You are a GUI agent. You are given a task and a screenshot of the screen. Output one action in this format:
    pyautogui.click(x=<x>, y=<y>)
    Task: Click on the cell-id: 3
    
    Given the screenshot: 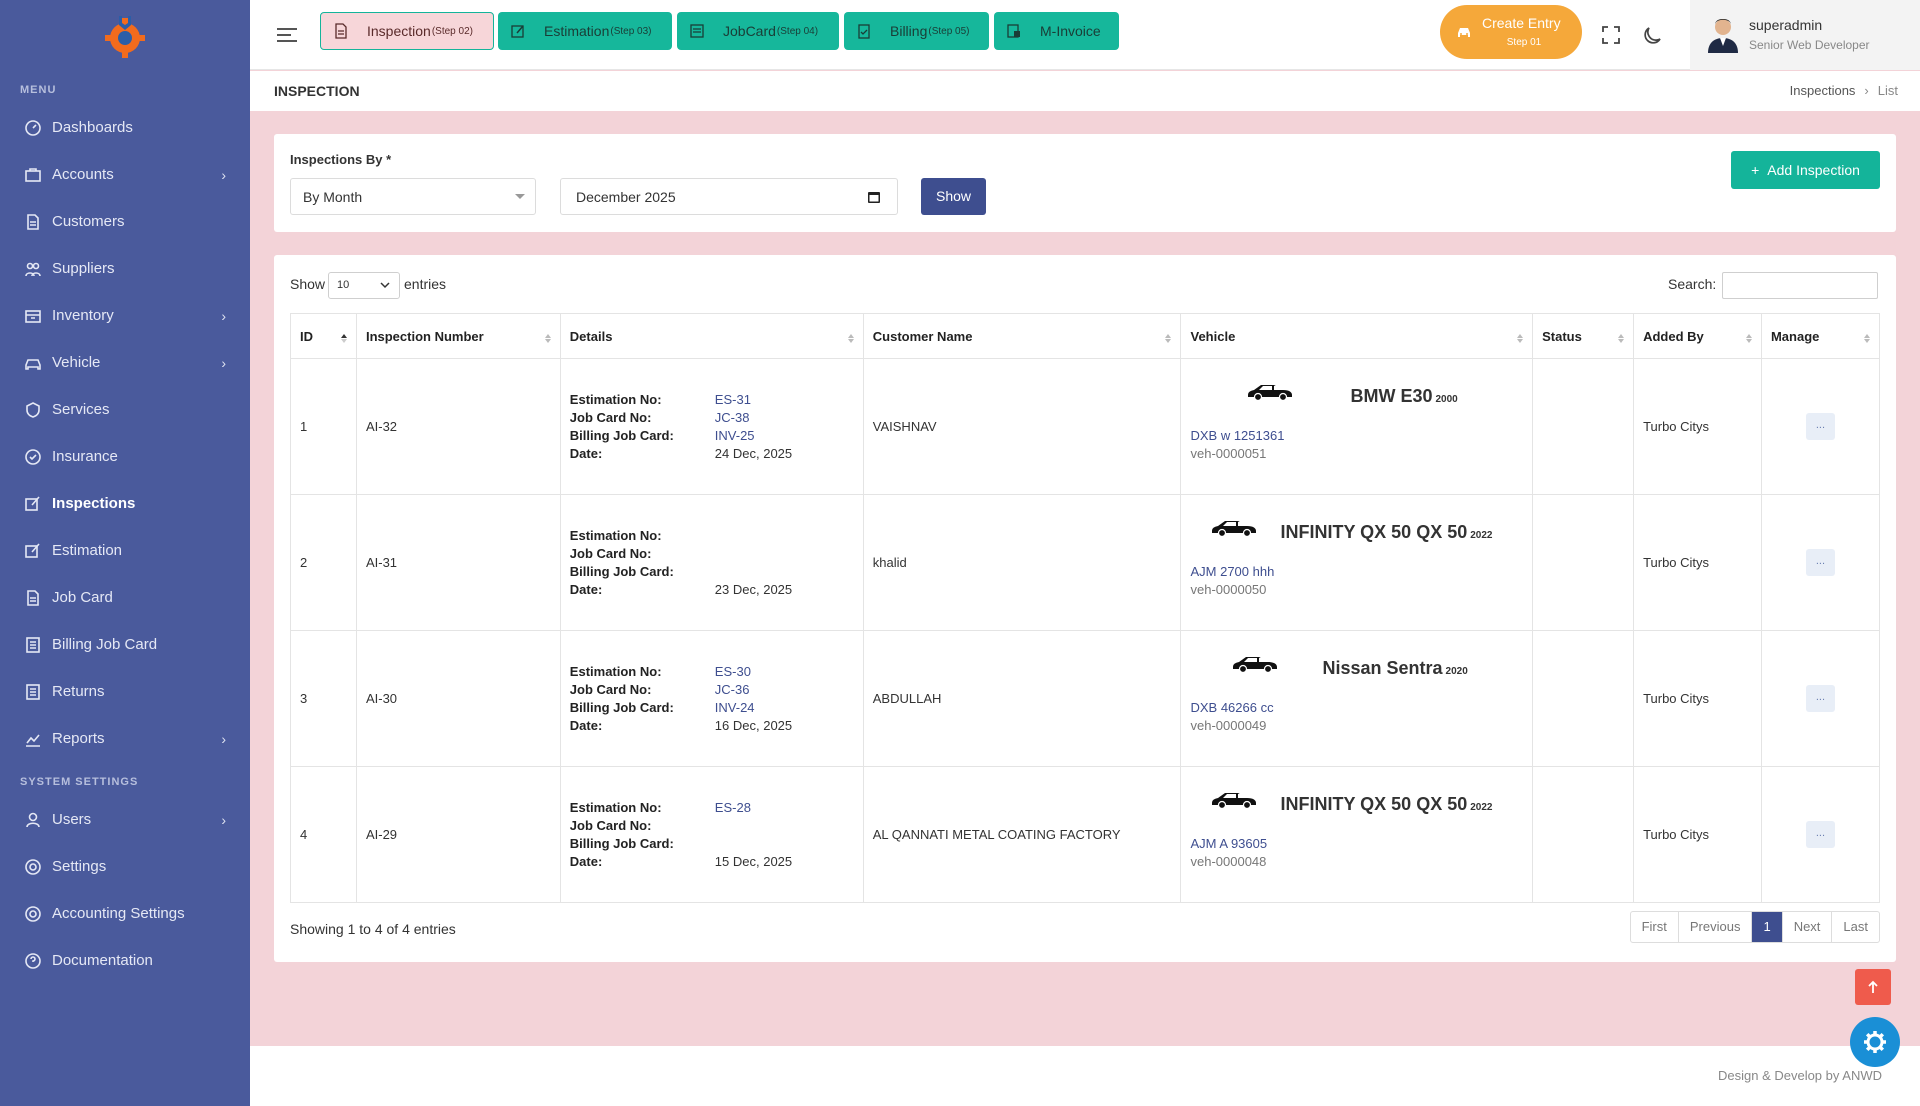 What is the action you would take?
    pyautogui.click(x=323, y=698)
    